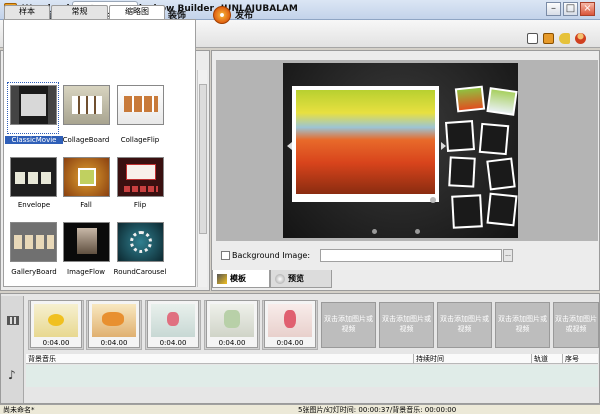 The width and height of the screenshot is (600, 414). Describe the element at coordinates (86, 140) in the screenshot. I see `template-label: CollageBoard` at that location.